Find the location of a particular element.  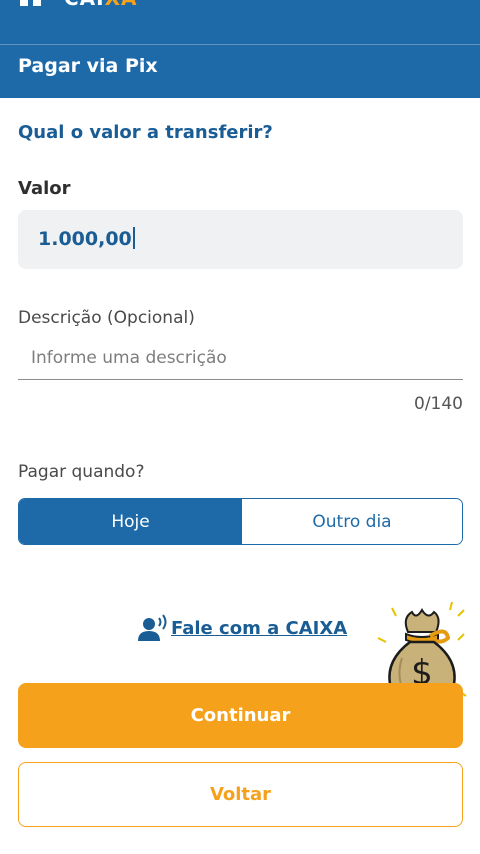

valor-input-value: 1.000,00 is located at coordinates (86, 238).